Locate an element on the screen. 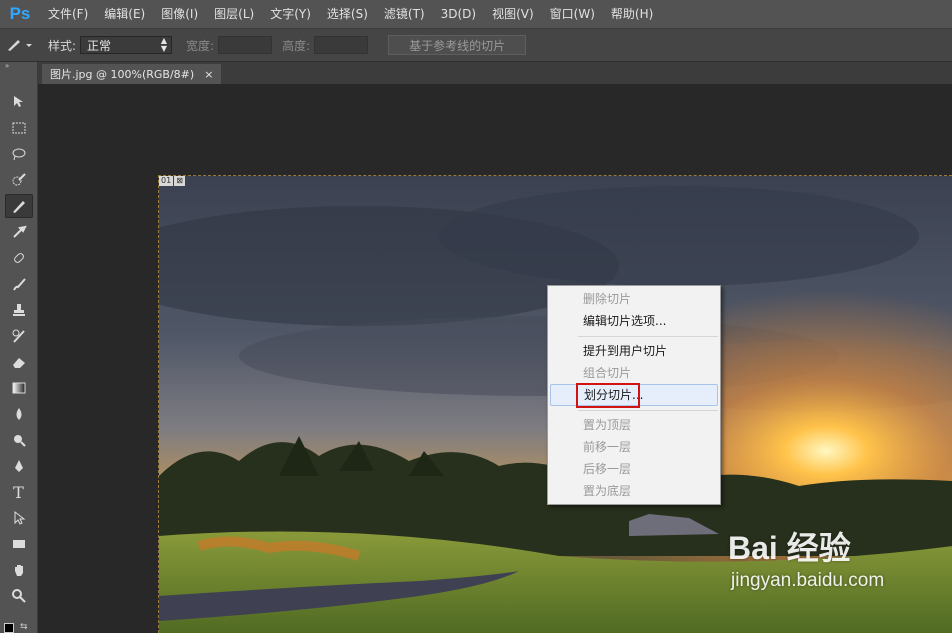  menu-image: 图像(I) is located at coordinates (179, 14).